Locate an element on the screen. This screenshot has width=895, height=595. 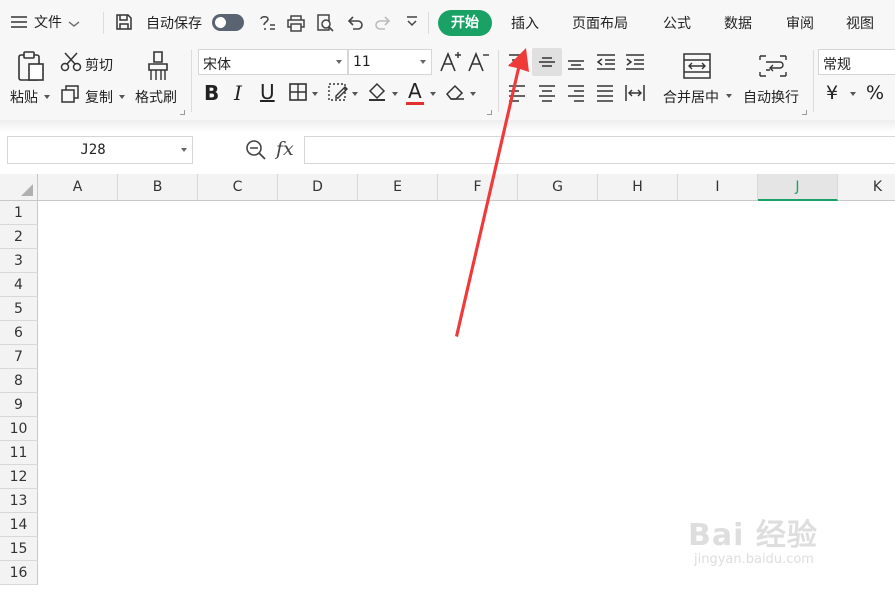
baidu-watermark: Bai 经验 jingyan.baidu.com is located at coordinates (753, 538).